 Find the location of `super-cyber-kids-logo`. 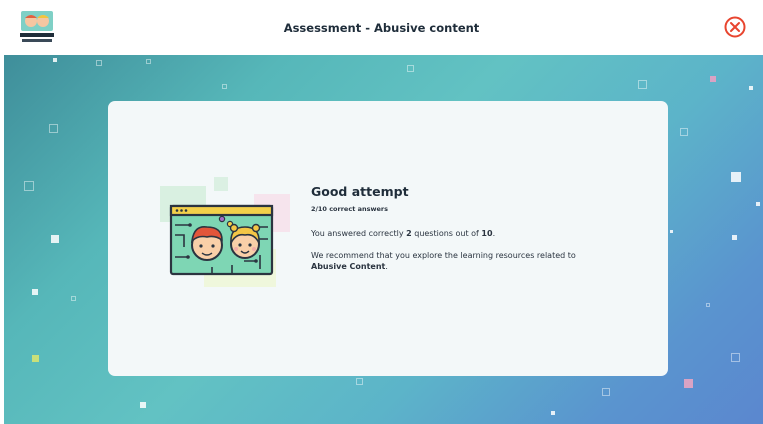

super-cyber-kids-logo is located at coordinates (37, 27).